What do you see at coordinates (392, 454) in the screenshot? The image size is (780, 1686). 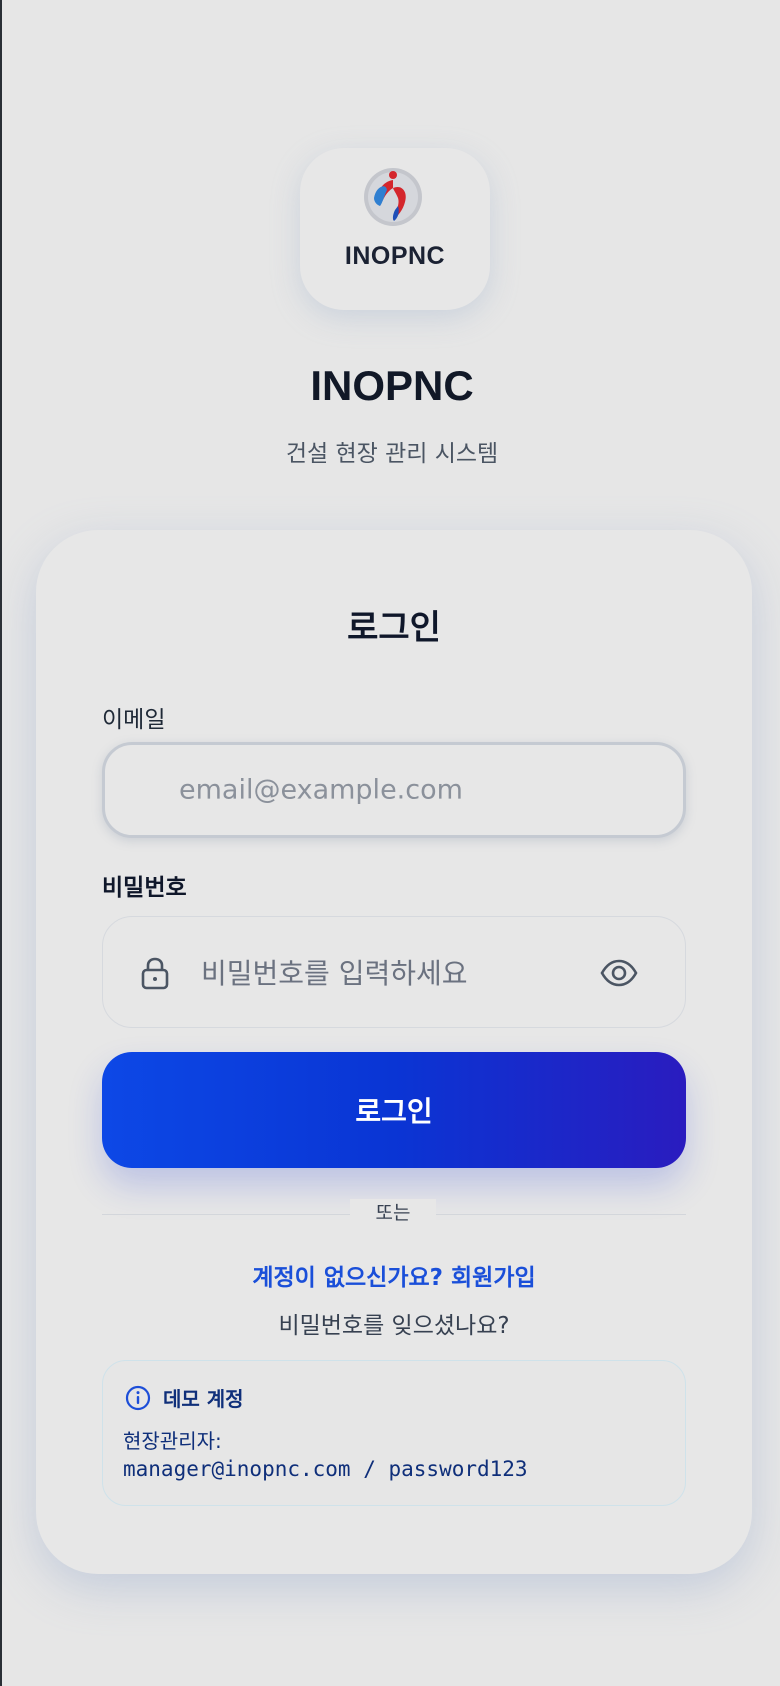 I see `app-subtitle: 건설 현장 관리 시스템` at bounding box center [392, 454].